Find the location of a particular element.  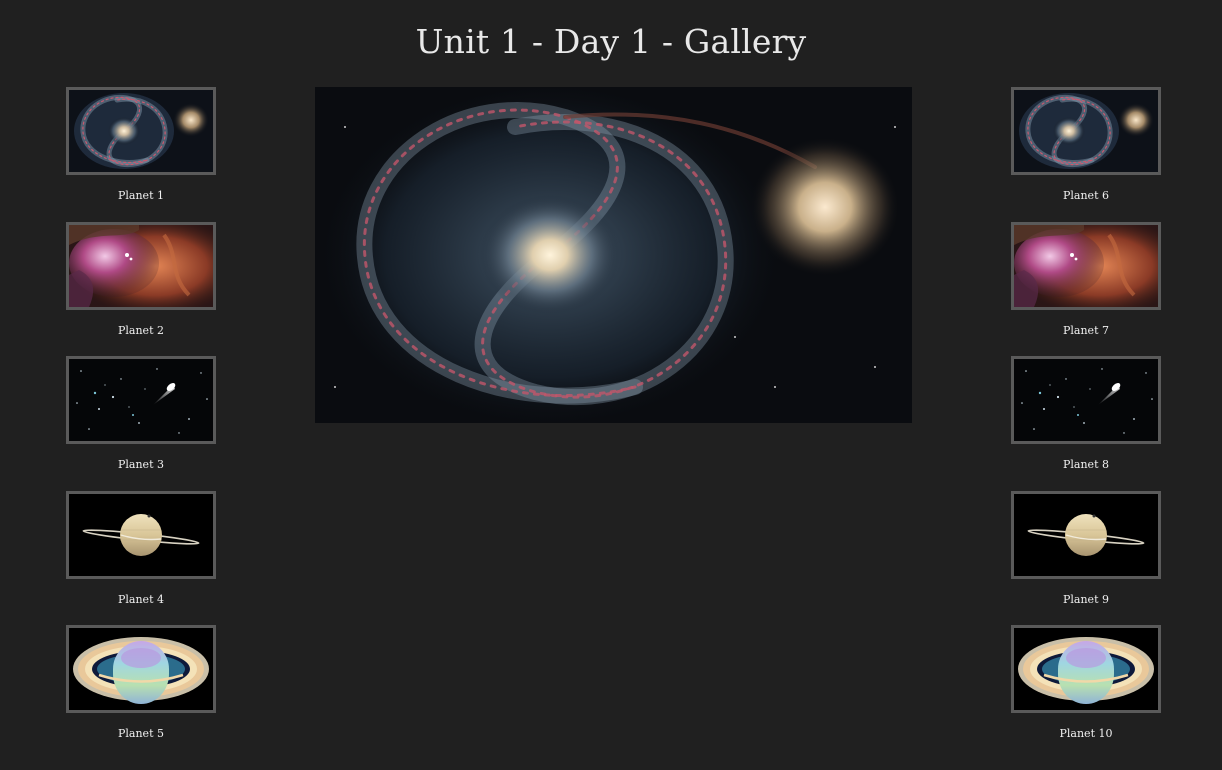

gallery-item: Planet 2 is located at coordinates (141, 289).